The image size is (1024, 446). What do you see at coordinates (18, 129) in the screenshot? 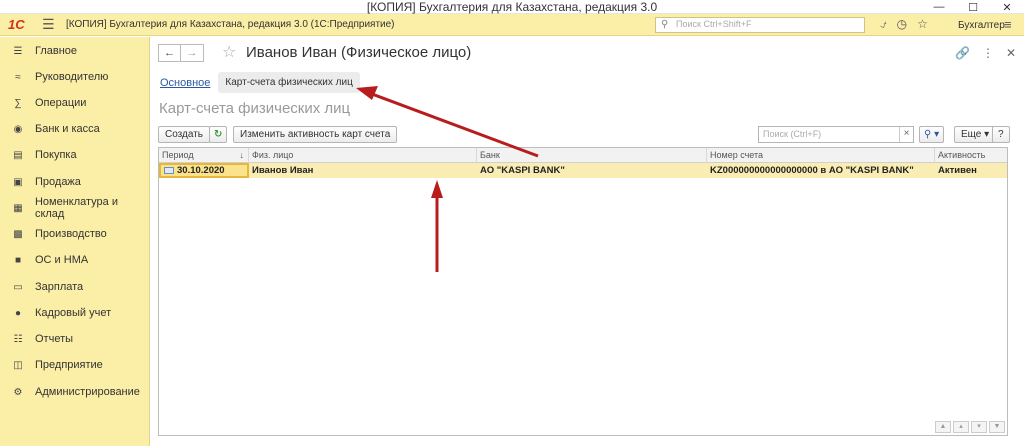
I see `money-icon: ◉` at bounding box center [18, 129].